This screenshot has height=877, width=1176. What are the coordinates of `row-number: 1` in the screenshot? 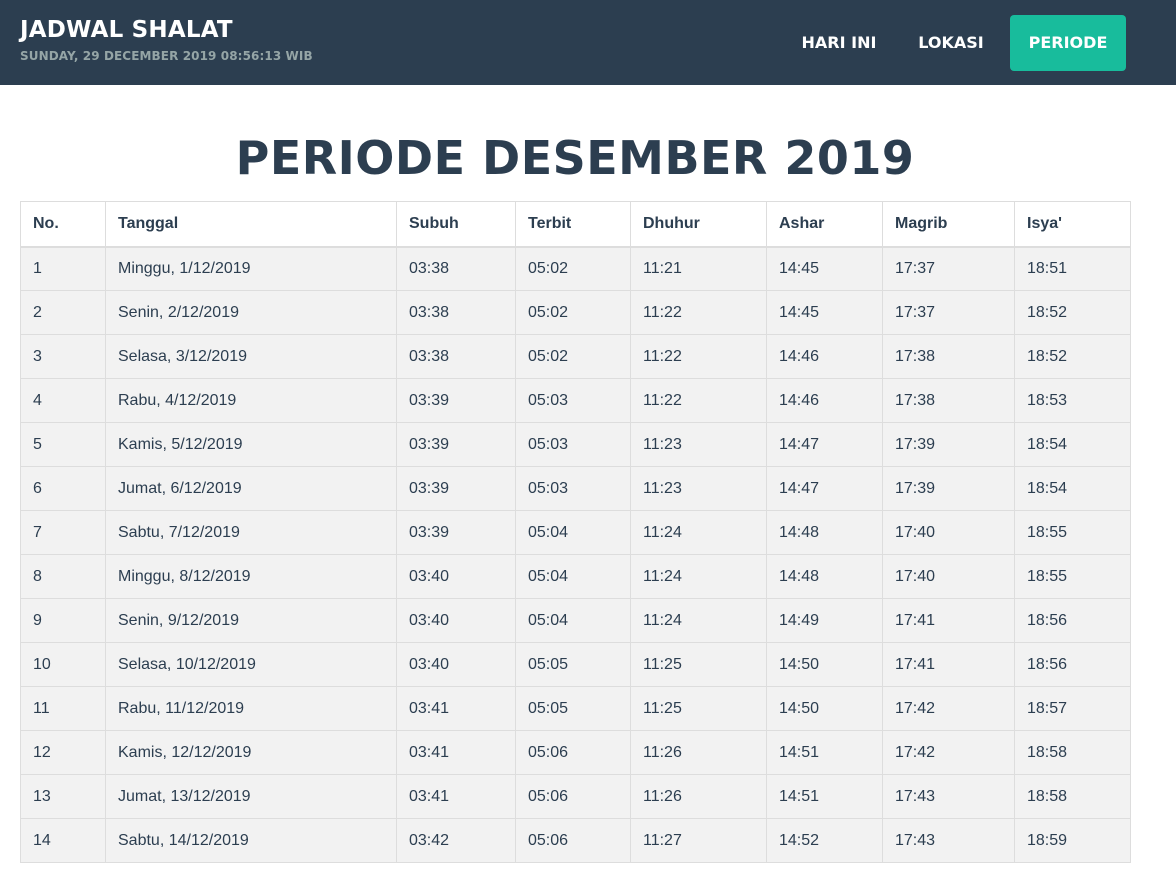 It's located at (63, 268).